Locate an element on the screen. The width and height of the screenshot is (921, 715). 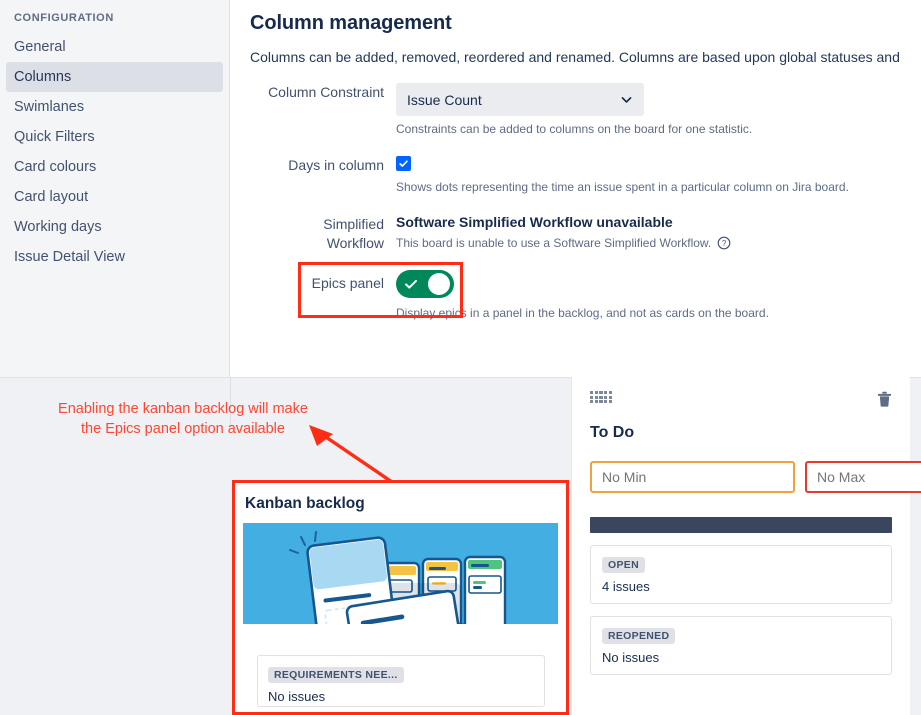
todo-panel-title: To Do is located at coordinates (612, 432).